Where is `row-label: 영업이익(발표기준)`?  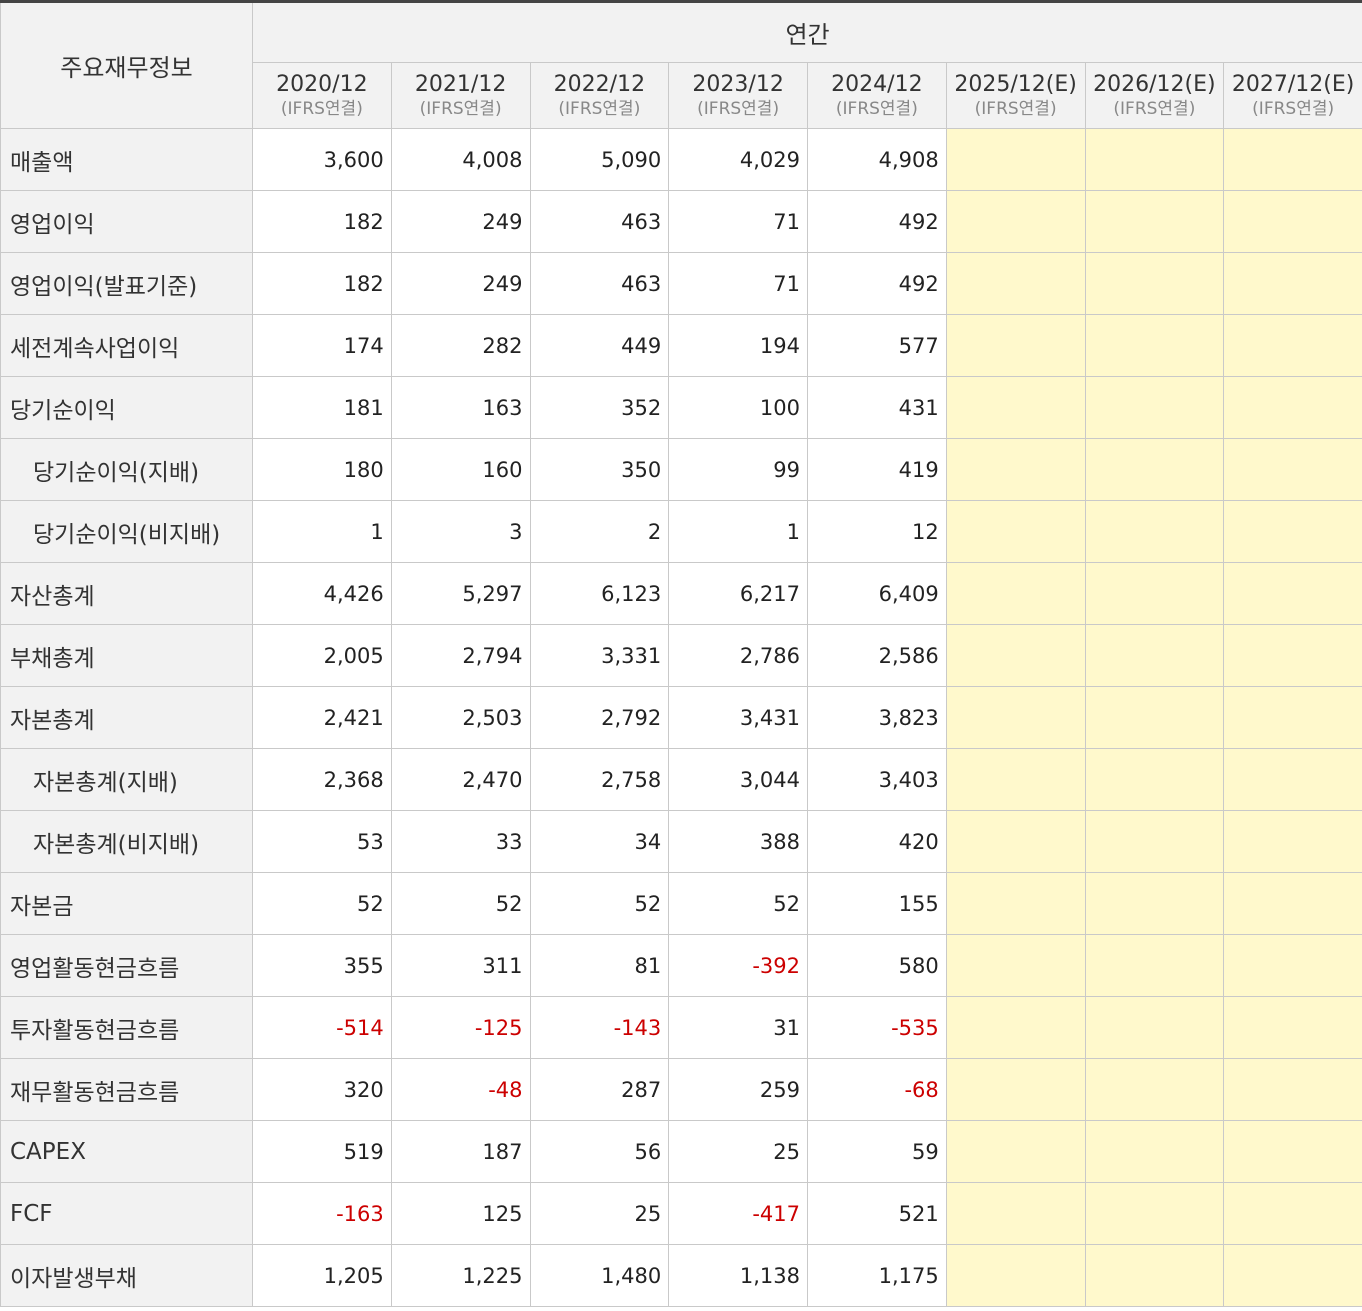
row-label: 영업이익(발표기준) is located at coordinates (126, 283).